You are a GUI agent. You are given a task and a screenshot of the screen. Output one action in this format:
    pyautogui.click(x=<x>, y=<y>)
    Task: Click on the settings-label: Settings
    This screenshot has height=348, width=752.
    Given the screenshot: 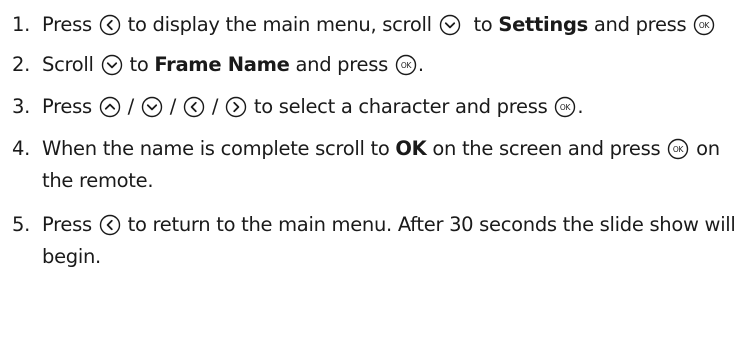 What is the action you would take?
    pyautogui.click(x=543, y=24)
    